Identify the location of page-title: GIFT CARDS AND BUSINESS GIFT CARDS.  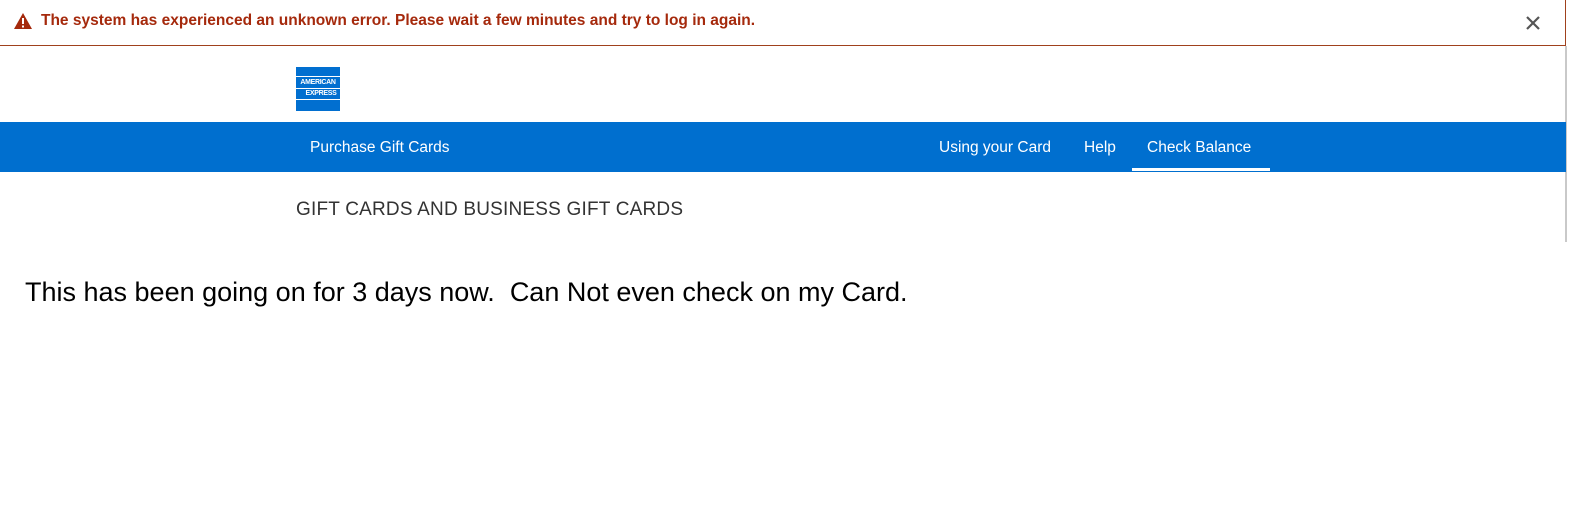
(490, 209).